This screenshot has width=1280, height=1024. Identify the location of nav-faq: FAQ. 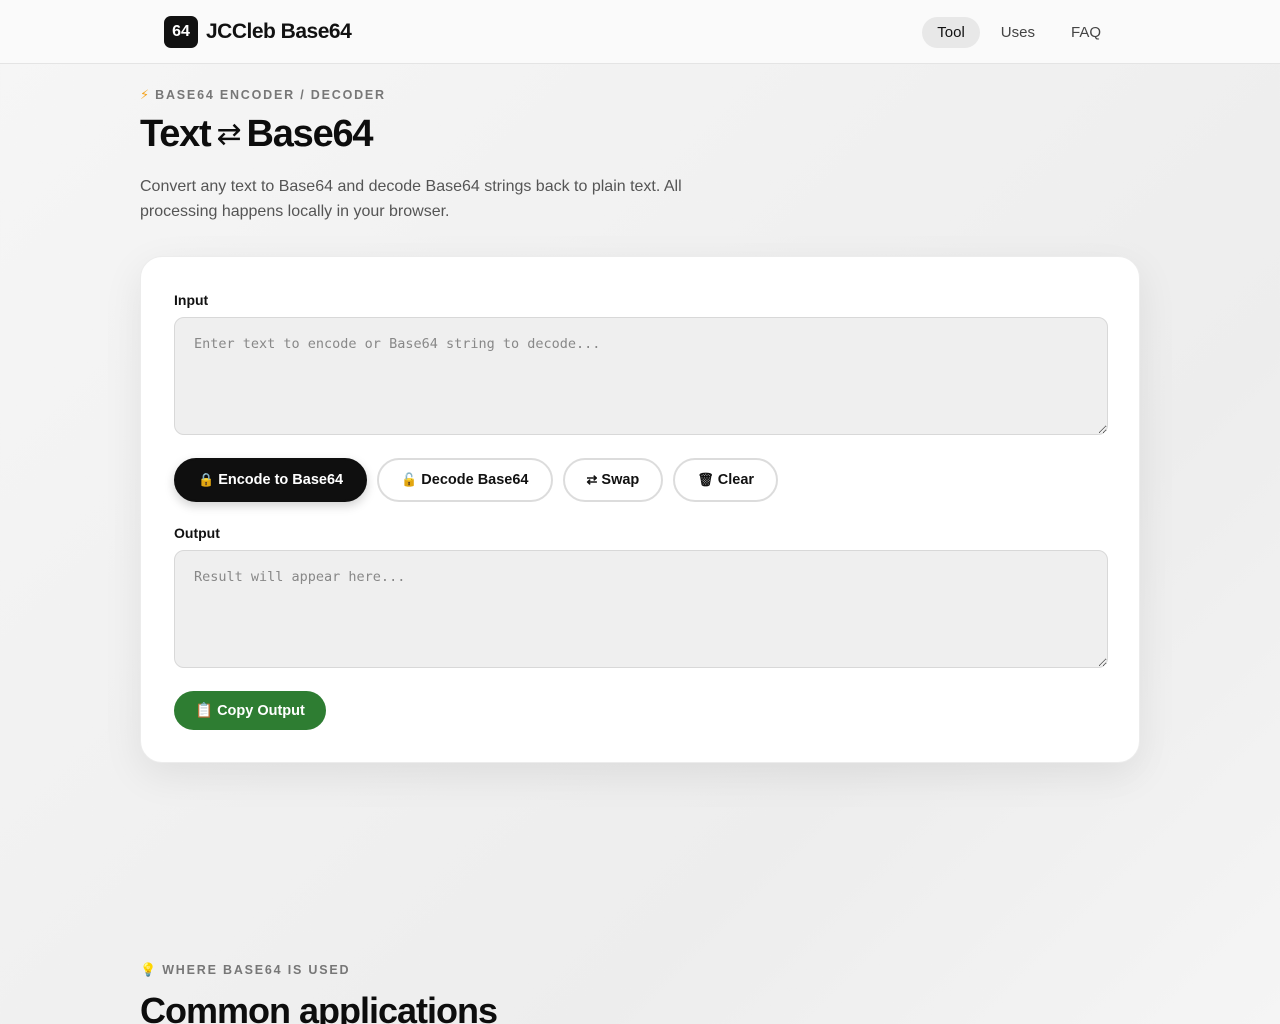
(1086, 32).